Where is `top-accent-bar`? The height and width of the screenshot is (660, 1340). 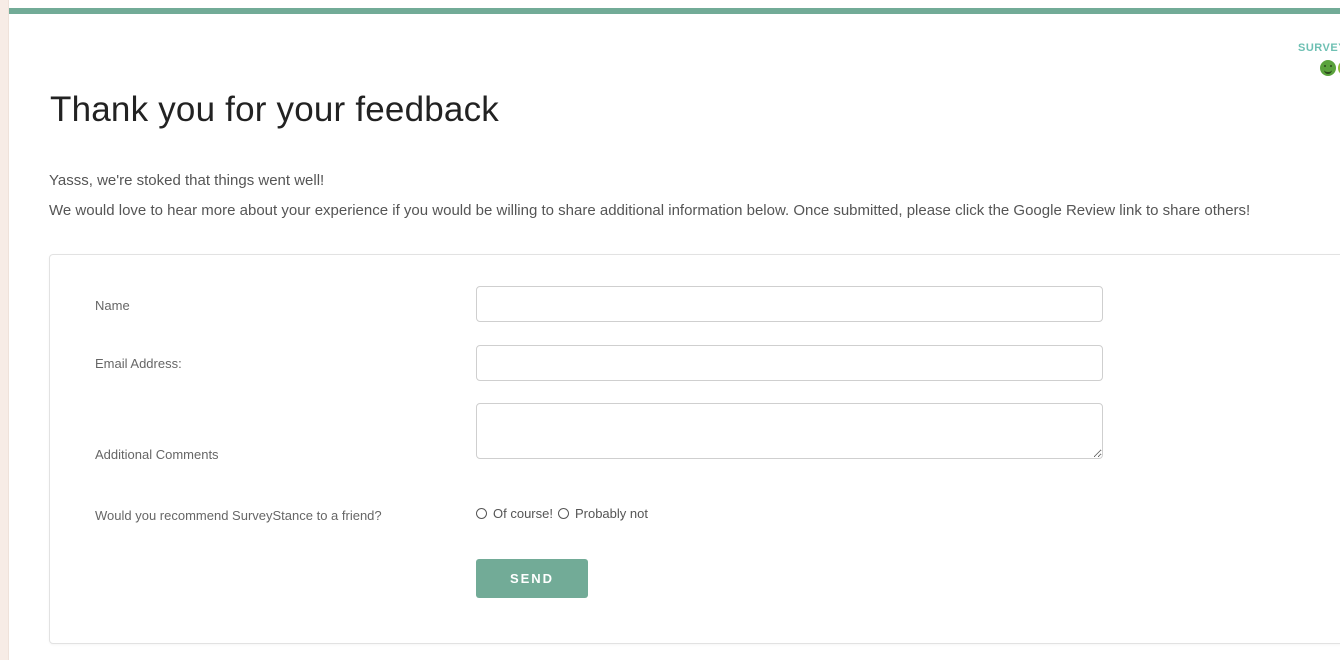 top-accent-bar is located at coordinates (674, 11).